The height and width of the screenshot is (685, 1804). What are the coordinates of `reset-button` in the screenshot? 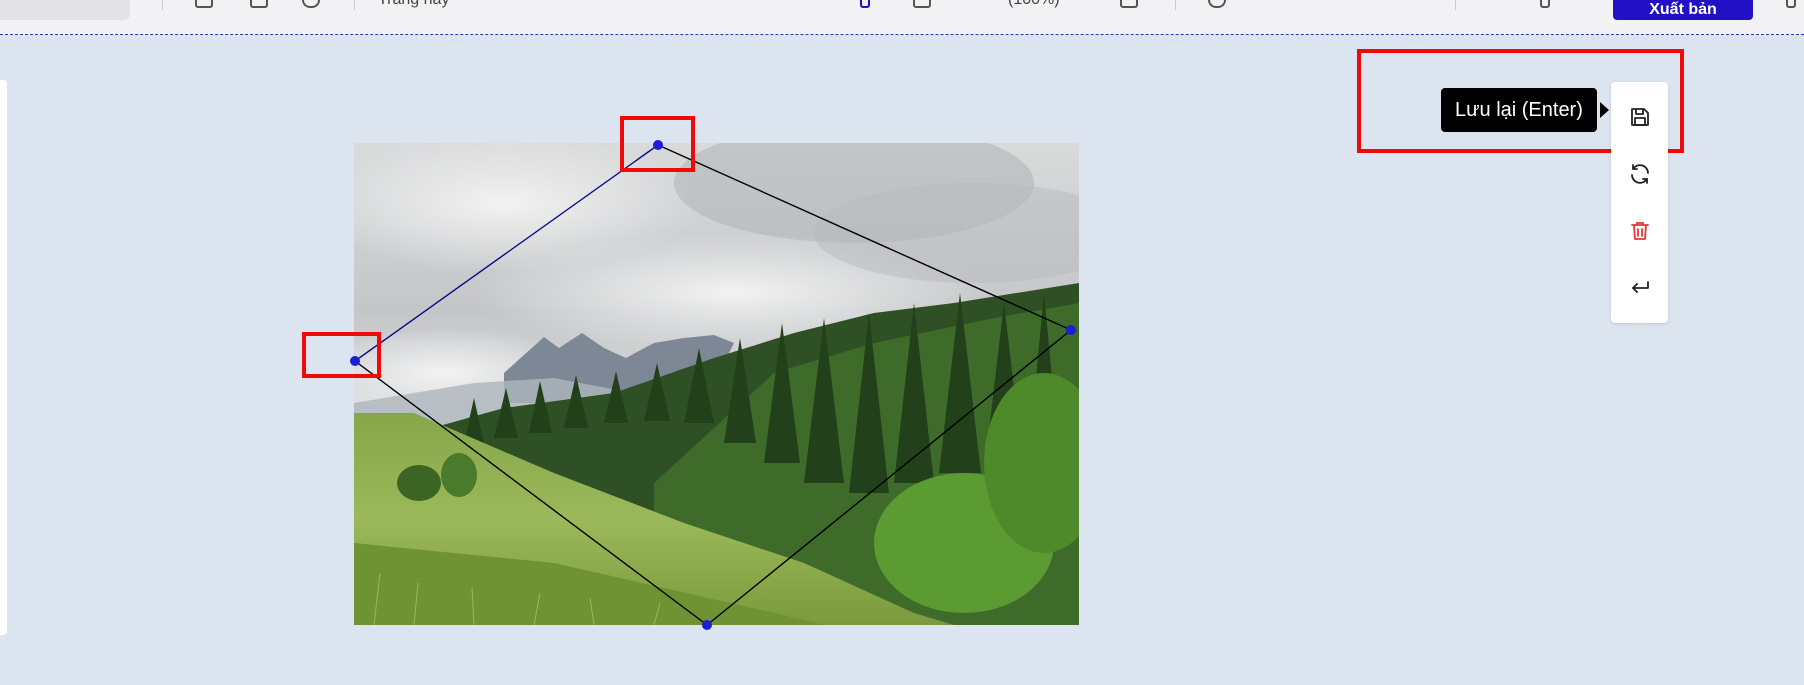 It's located at (1639, 173).